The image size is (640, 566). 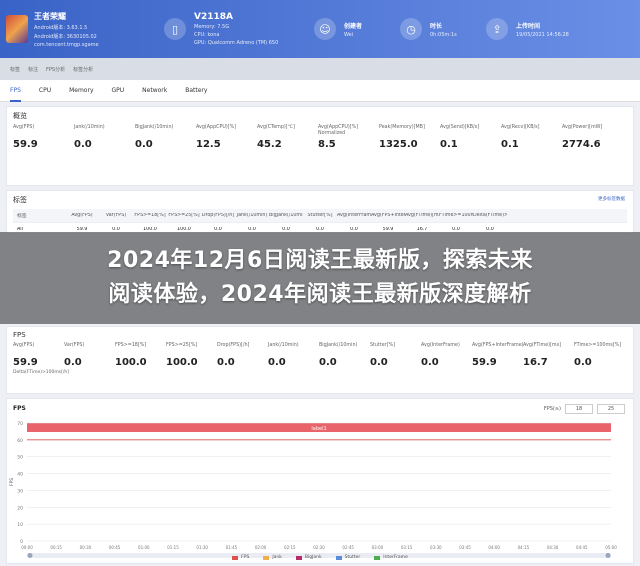 What do you see at coordinates (218, 215) in the screenshot?
I see `labels-header-cell: Drop(FPS)[/h]` at bounding box center [218, 215].